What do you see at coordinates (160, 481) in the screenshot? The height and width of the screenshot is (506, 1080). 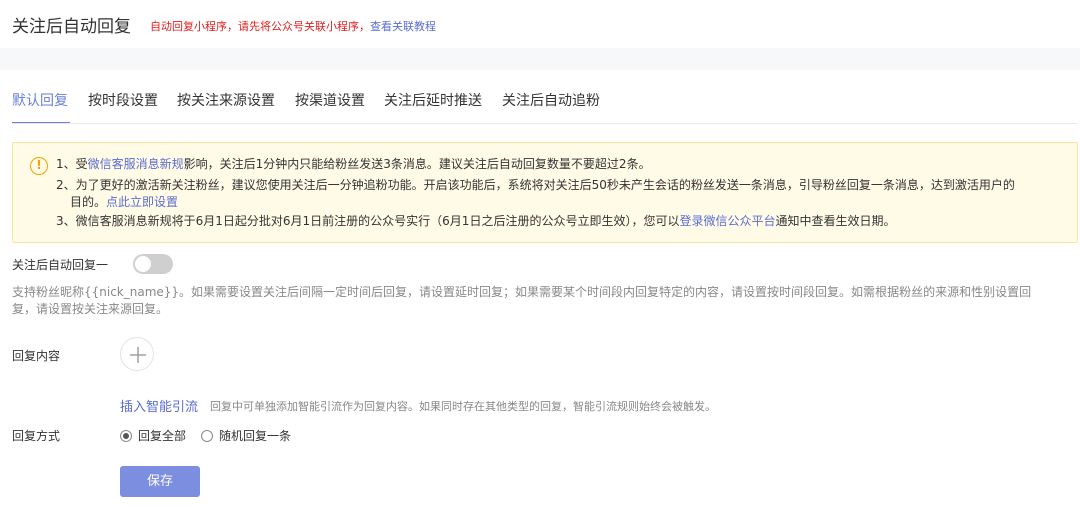 I see `save-button: 保存` at bounding box center [160, 481].